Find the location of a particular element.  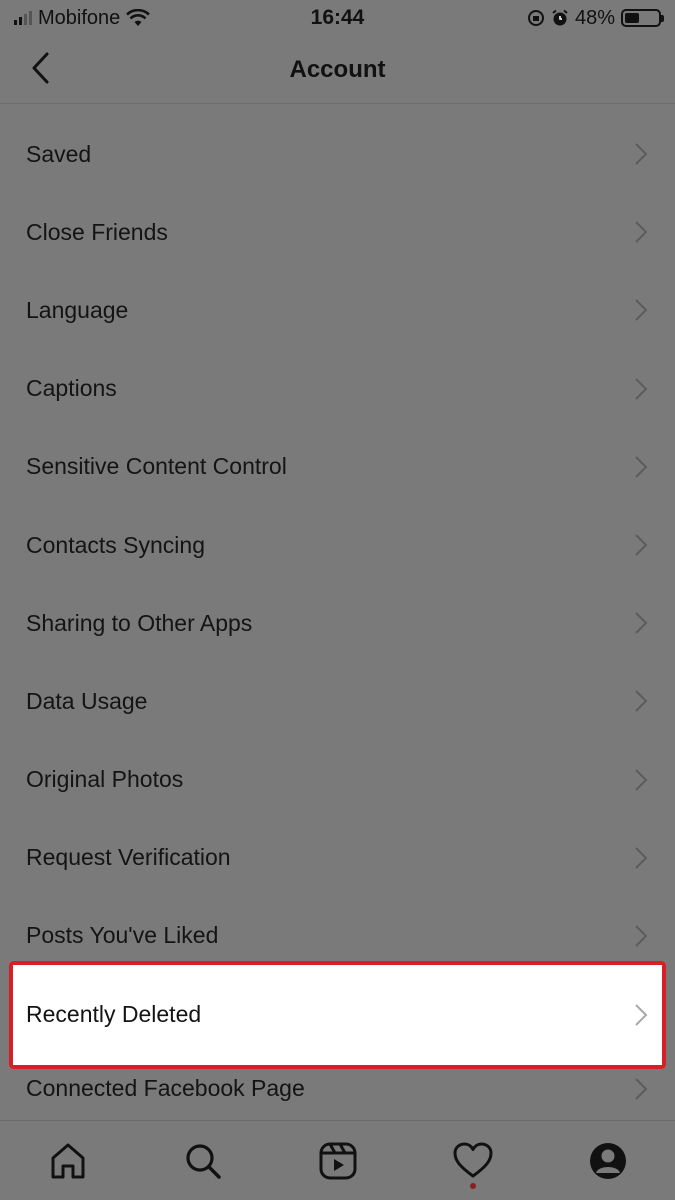

status-right: 48% is located at coordinates (595, 18).